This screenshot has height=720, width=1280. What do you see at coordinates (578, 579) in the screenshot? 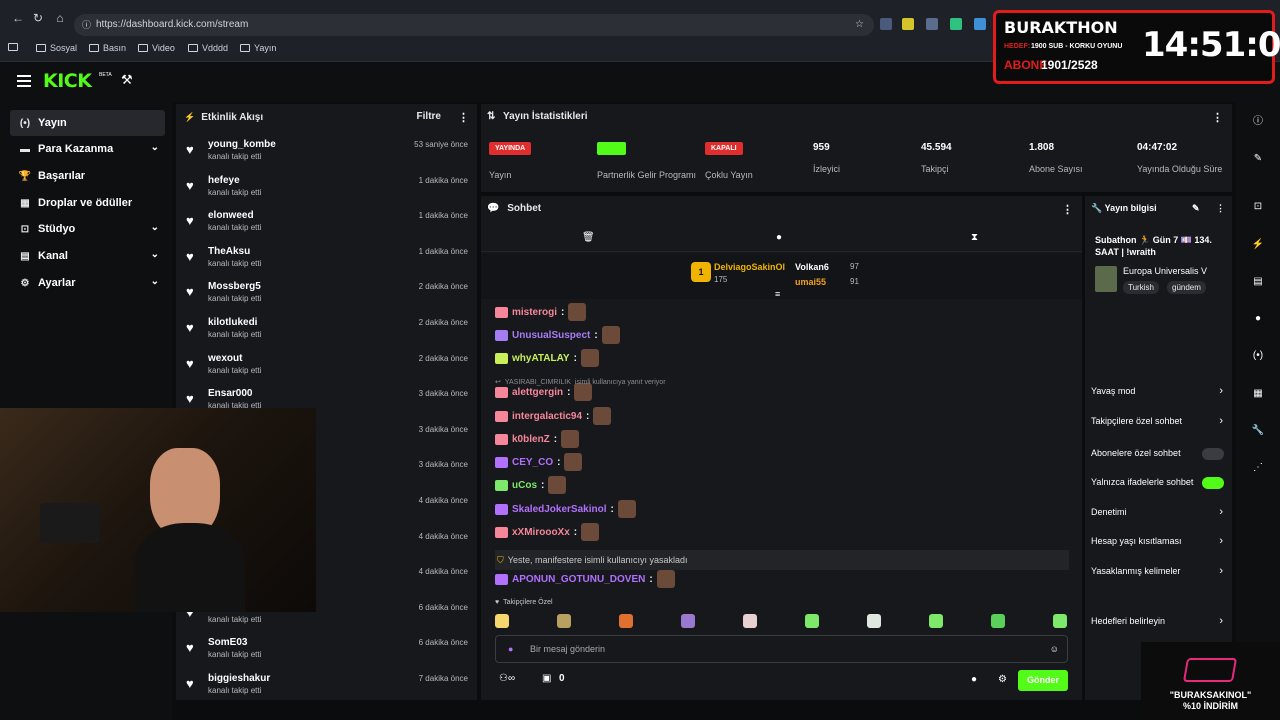
I see `chat-username: APONUN_GOTUNU_DOVEN` at bounding box center [578, 579].